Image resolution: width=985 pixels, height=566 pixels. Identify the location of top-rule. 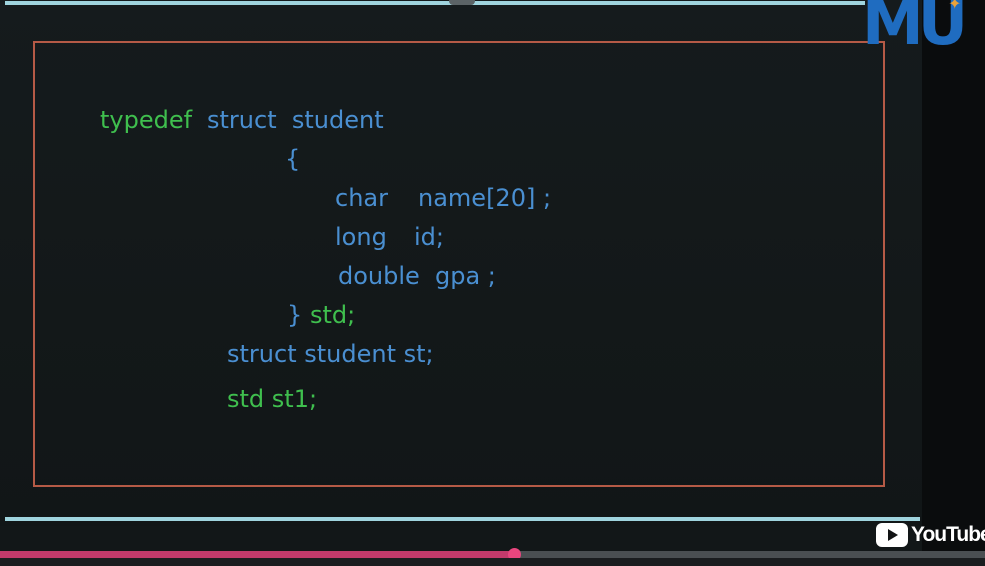
(435, 3).